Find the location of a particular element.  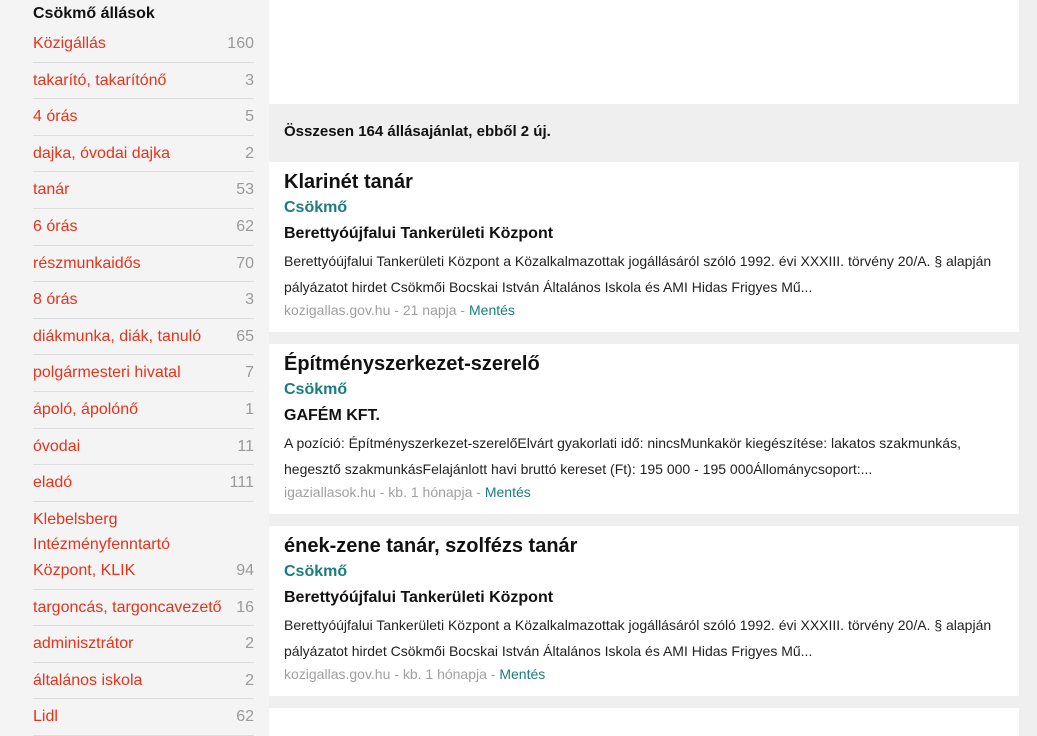

category-count: 5 is located at coordinates (249, 117).